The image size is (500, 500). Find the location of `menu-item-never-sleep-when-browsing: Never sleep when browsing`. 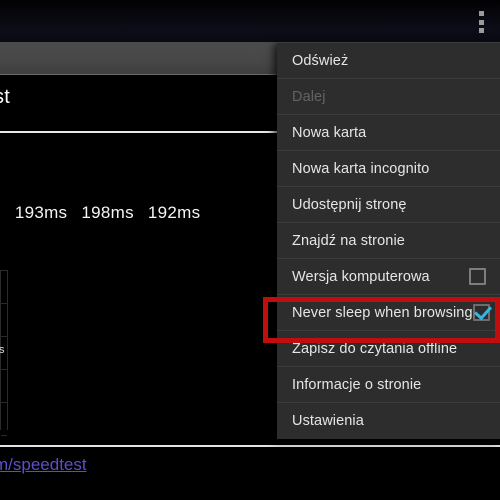

menu-item-never-sleep-when-browsing: Never sleep when browsing is located at coordinates (388, 313).